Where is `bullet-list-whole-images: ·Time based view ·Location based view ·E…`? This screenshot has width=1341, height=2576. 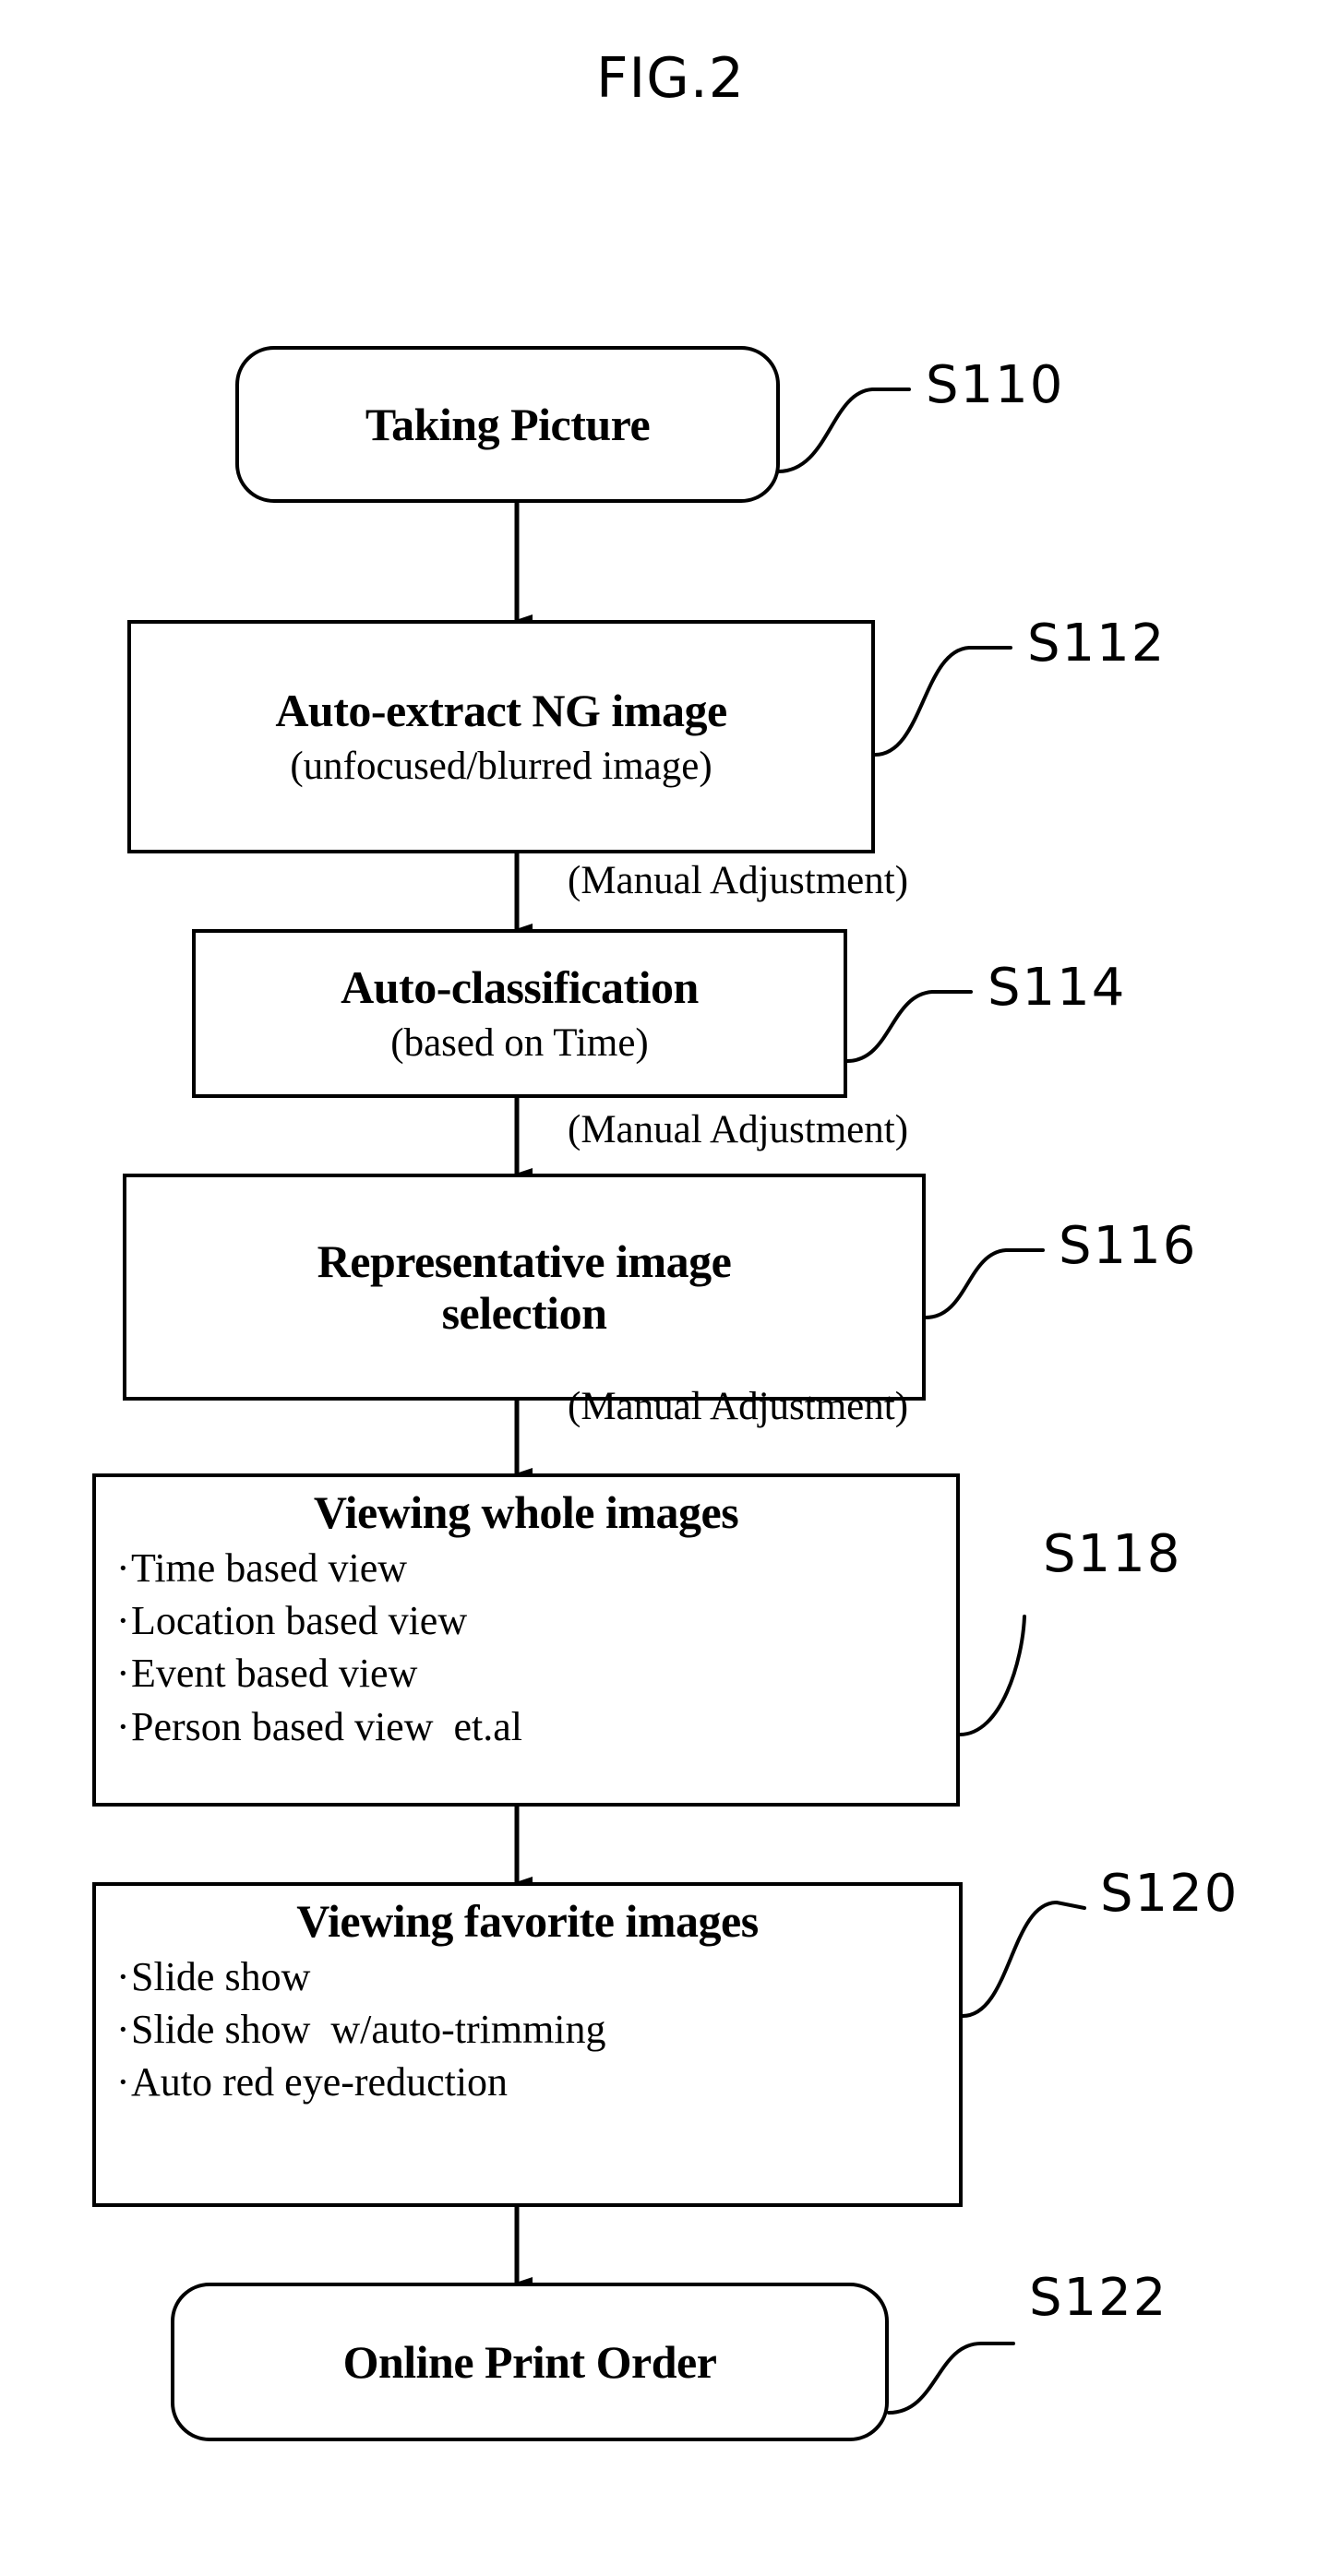 bullet-list-whole-images: ·Time based view ·Location based view ·E… is located at coordinates (526, 1647).